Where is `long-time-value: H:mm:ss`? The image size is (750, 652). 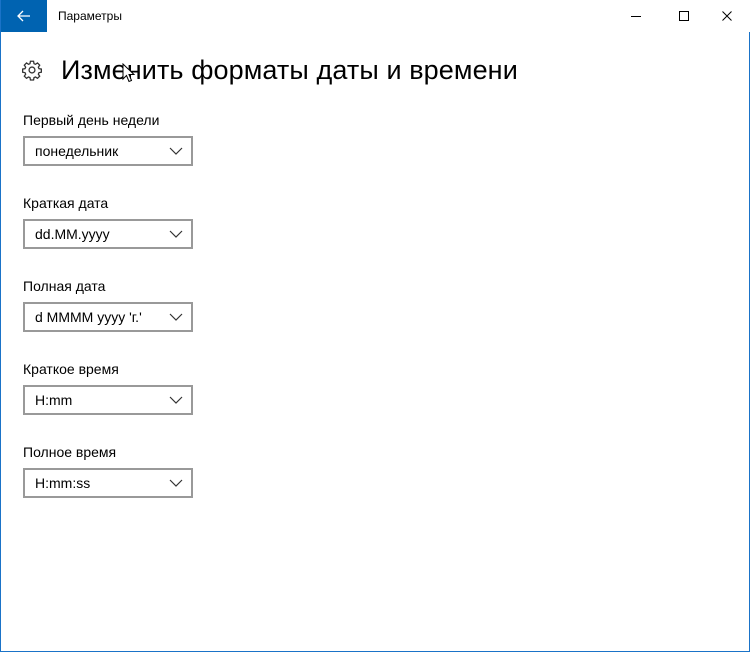 long-time-value: H:mm:ss is located at coordinates (63, 483).